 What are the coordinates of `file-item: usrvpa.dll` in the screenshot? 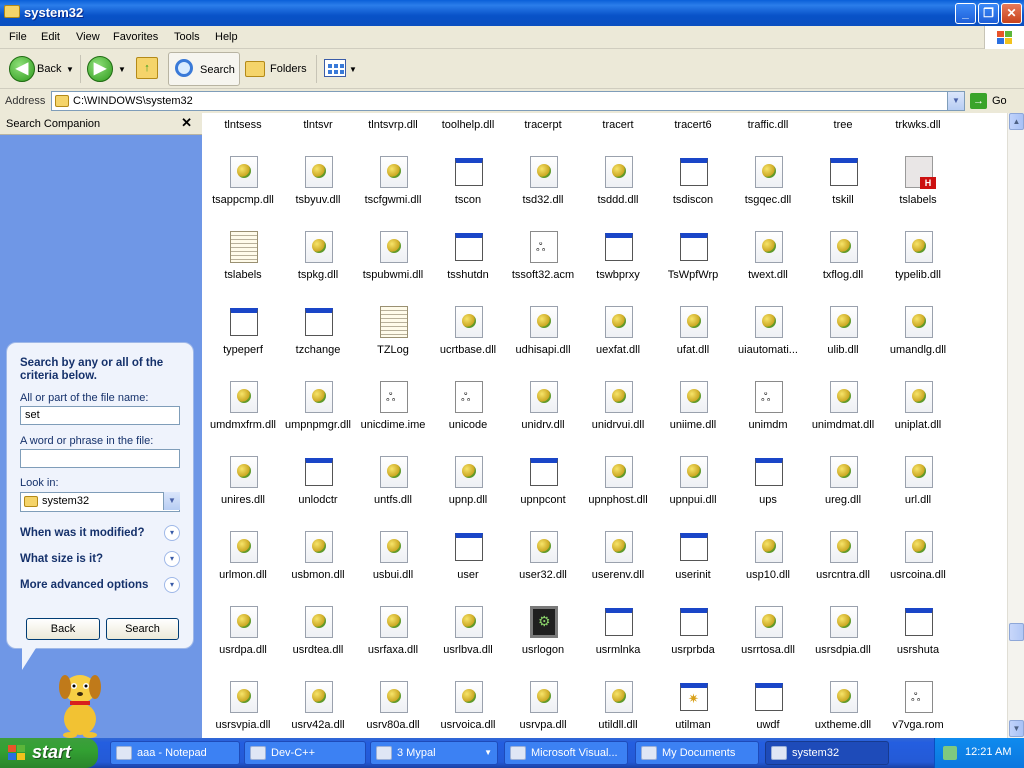 It's located at (543, 709).